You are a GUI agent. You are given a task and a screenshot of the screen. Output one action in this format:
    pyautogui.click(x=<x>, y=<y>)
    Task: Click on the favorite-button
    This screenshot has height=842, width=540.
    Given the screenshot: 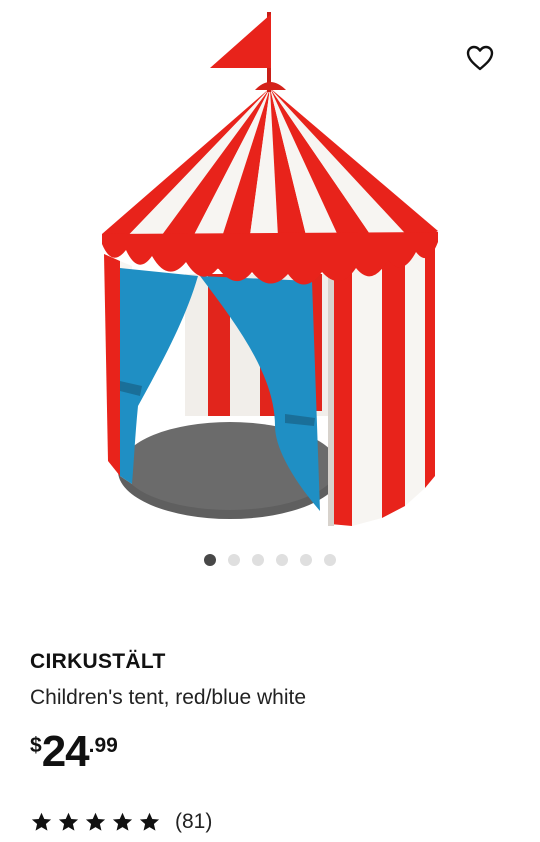 What is the action you would take?
    pyautogui.click(x=480, y=58)
    